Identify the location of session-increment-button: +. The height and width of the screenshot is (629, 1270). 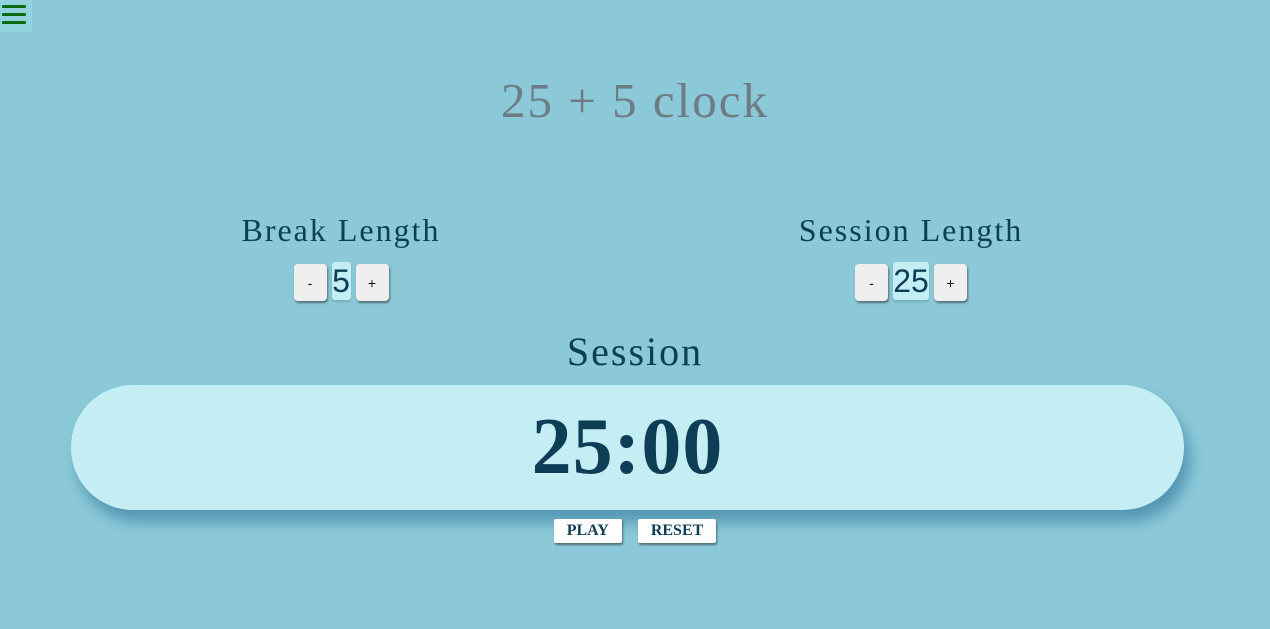
(950, 282).